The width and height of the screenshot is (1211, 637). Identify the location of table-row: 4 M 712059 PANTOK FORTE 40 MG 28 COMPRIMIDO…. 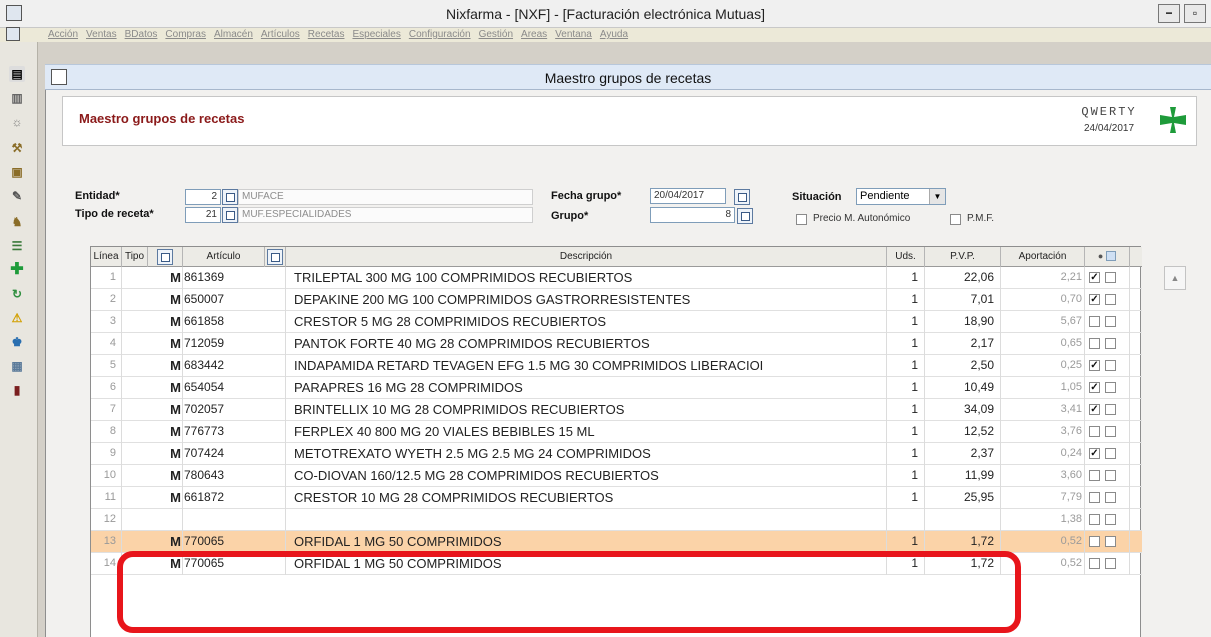
(616, 344).